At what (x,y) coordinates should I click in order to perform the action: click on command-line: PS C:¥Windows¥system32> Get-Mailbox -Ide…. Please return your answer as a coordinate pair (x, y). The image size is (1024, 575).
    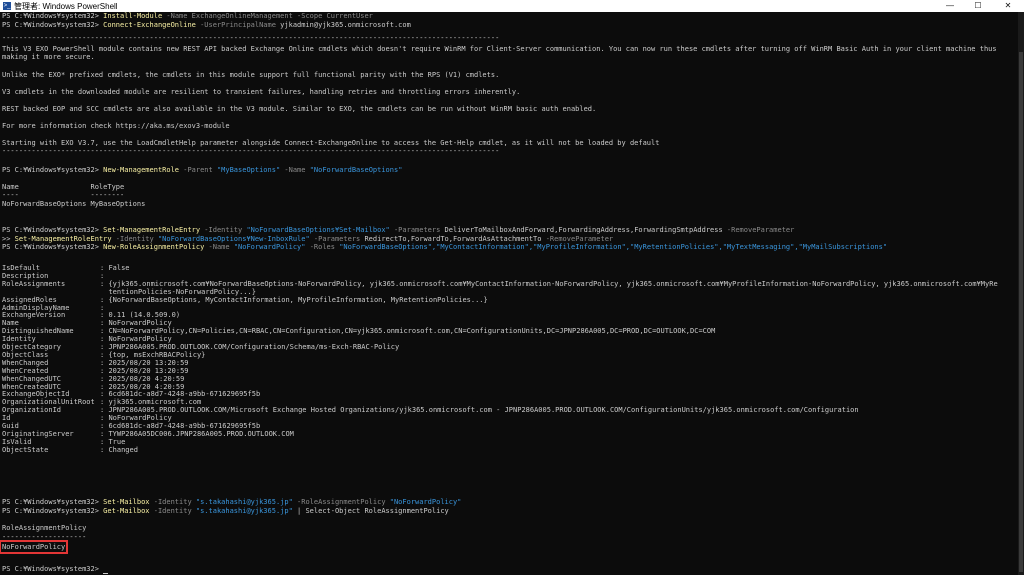
    Looking at the image, I should click on (225, 511).